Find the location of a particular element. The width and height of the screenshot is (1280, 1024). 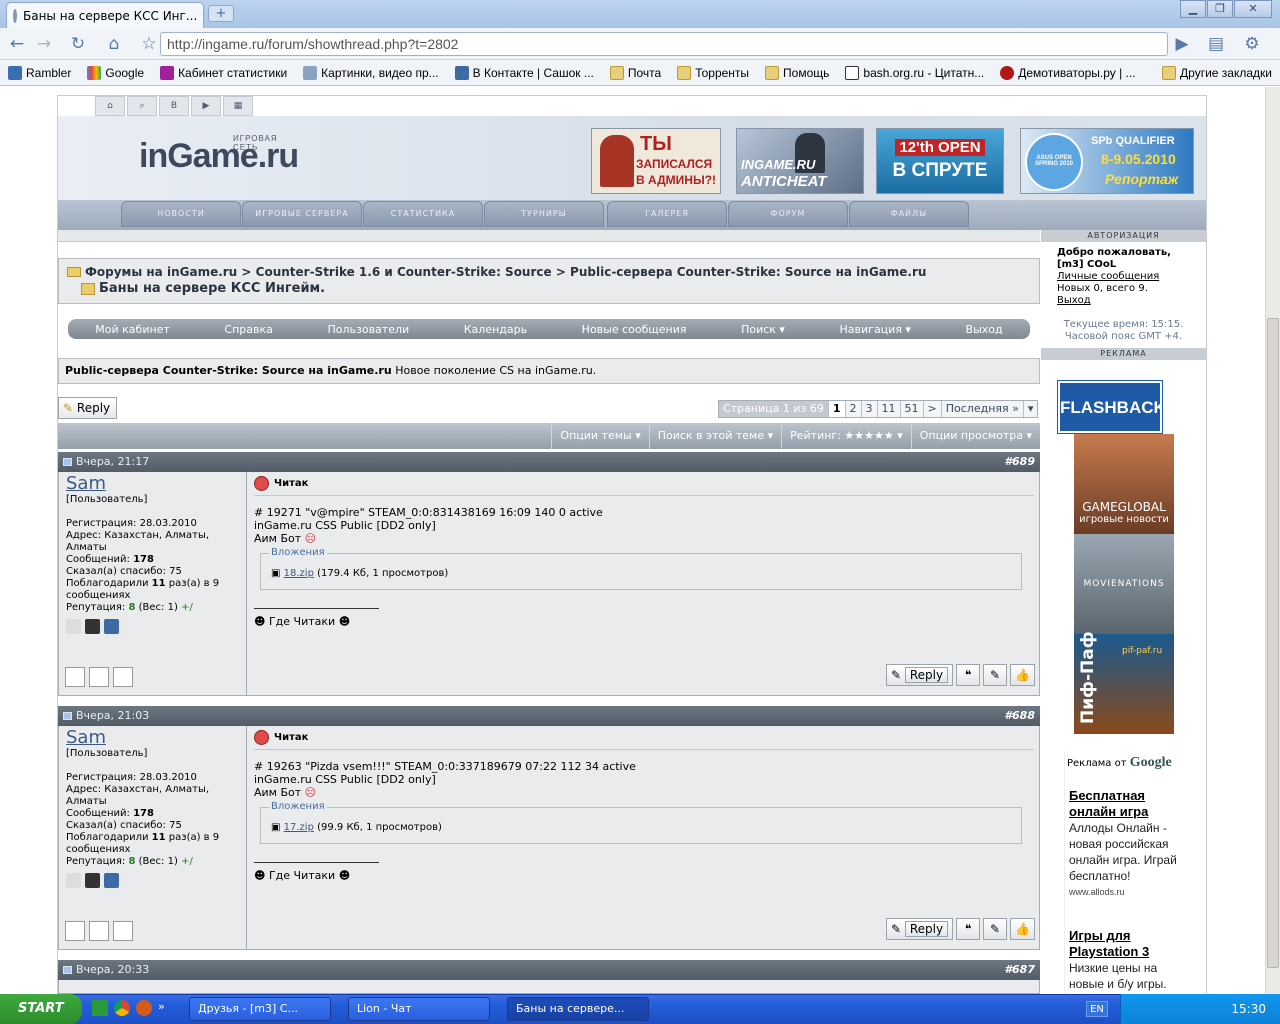

page-3: 3 is located at coordinates (868, 409).